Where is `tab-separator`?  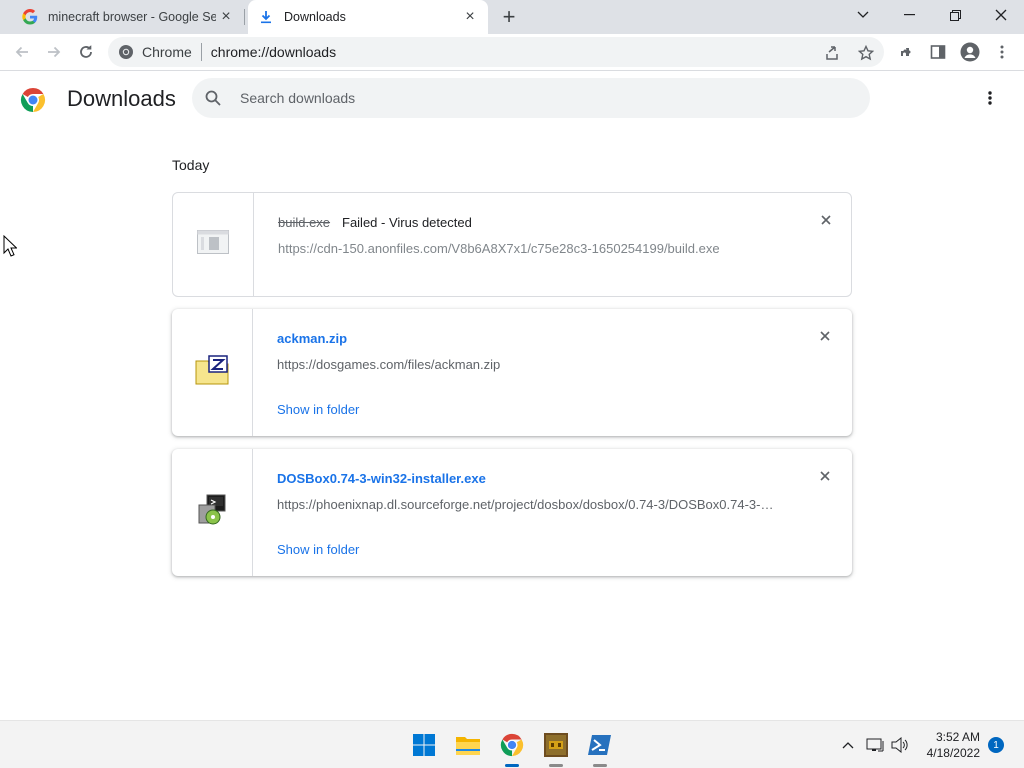
tab-separator is located at coordinates (244, 17).